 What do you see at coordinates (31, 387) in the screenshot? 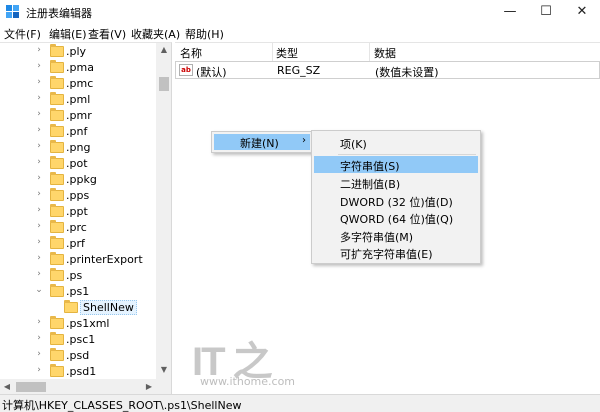
I see `scroll-thumb-horizontal` at bounding box center [31, 387].